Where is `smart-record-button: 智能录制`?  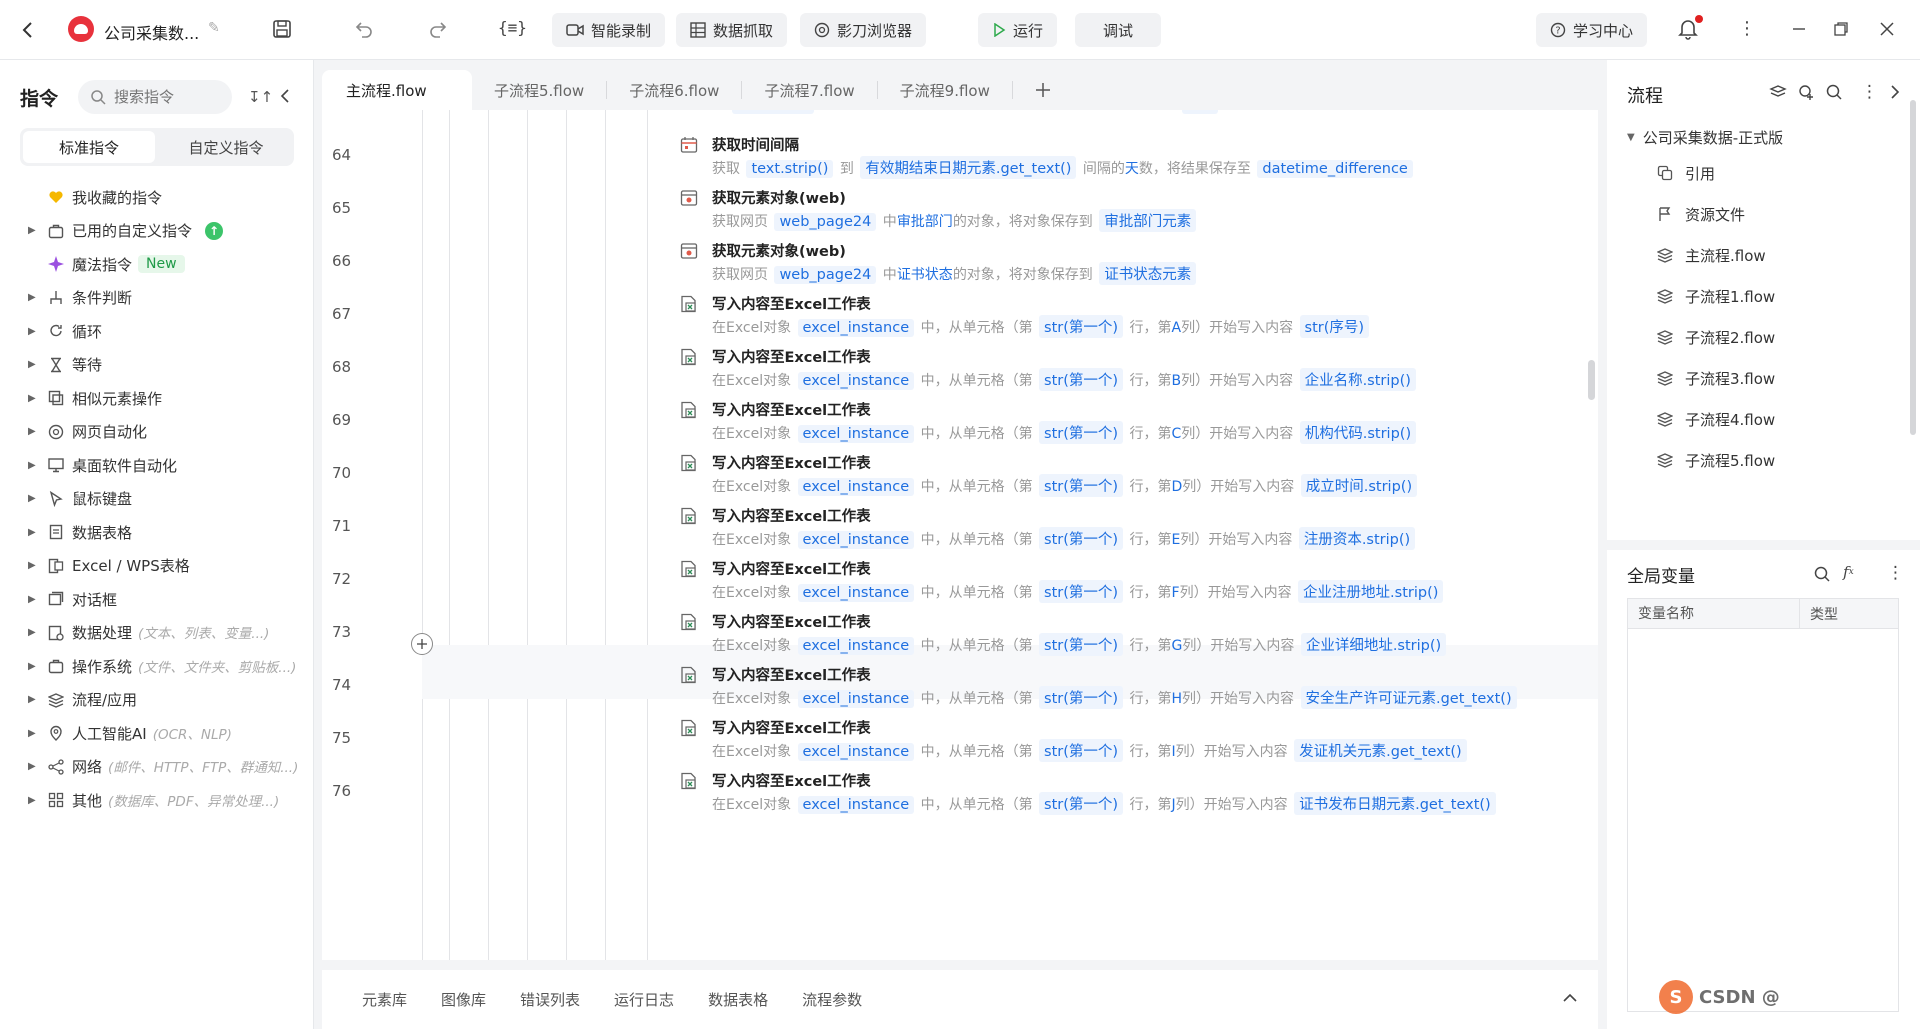
smart-record-button: 智能录制 is located at coordinates (609, 30).